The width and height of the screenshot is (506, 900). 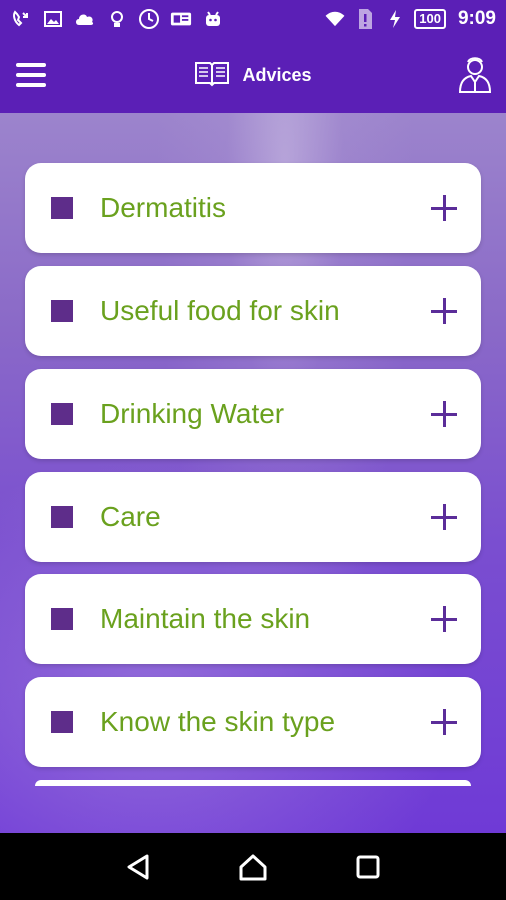 What do you see at coordinates (476, 18) in the screenshot?
I see `clock: 9:09` at bounding box center [476, 18].